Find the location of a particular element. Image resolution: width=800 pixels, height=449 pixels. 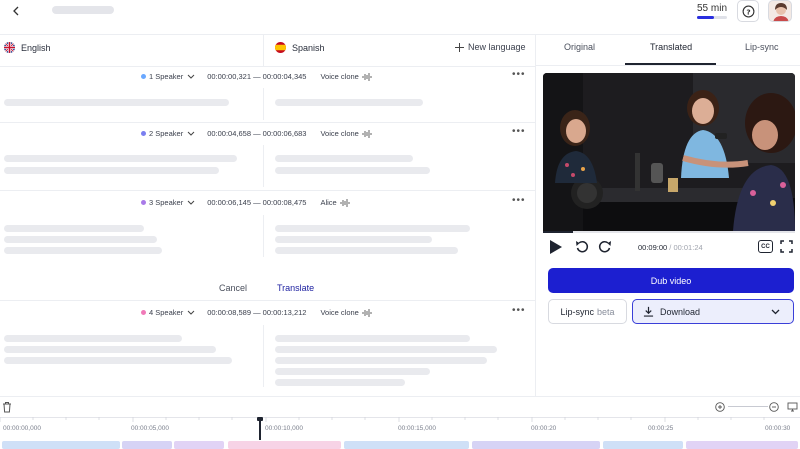

tab-lipsync: Lip-sync is located at coordinates (762, 47).